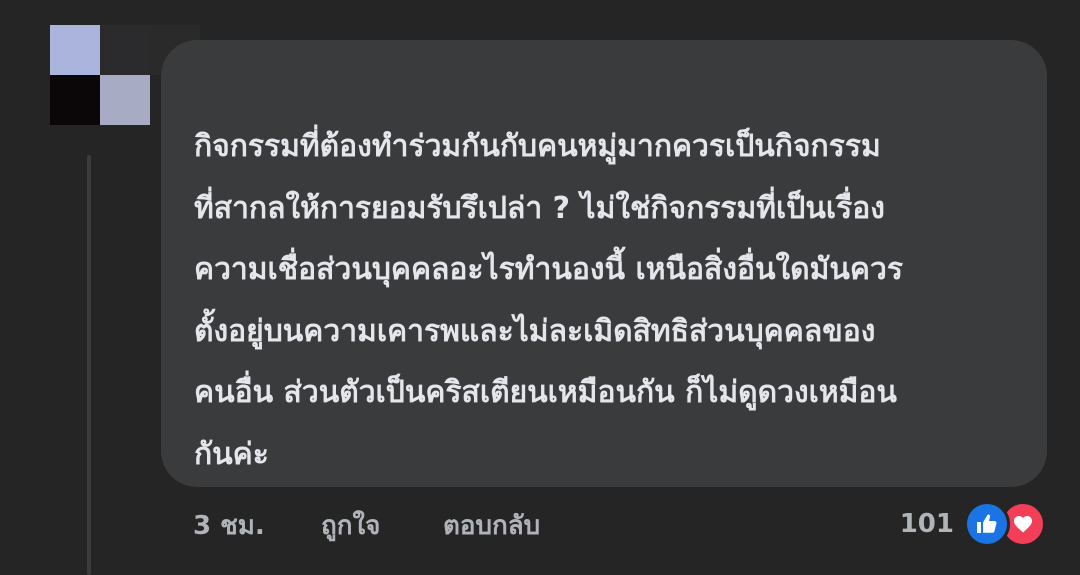  I want to click on reaction-count: 101, so click(926, 524).